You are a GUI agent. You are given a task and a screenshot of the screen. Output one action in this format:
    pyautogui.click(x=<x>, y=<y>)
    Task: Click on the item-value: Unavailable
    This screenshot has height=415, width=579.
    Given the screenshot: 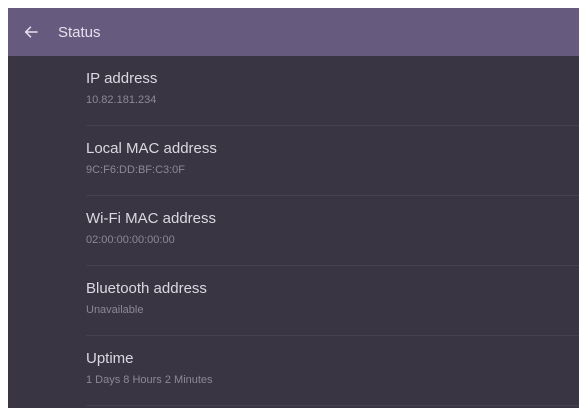 What is the action you would take?
    pyautogui.click(x=115, y=310)
    